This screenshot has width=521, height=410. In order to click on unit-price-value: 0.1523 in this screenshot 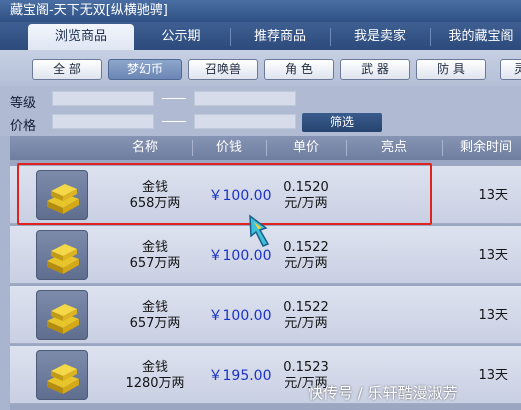, I will do `click(306, 367)`.